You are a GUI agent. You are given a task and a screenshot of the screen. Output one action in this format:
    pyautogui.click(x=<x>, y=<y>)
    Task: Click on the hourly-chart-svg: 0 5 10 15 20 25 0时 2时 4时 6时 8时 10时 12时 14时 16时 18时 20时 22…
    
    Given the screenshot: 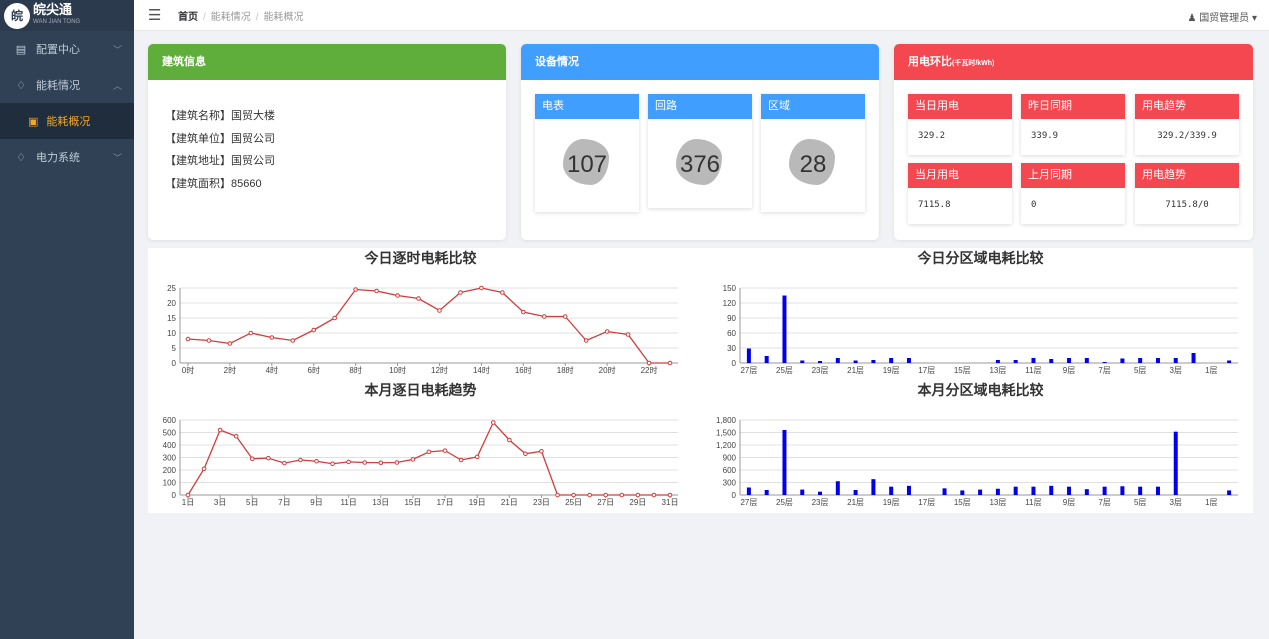 What is the action you would take?
    pyautogui.click(x=422, y=329)
    